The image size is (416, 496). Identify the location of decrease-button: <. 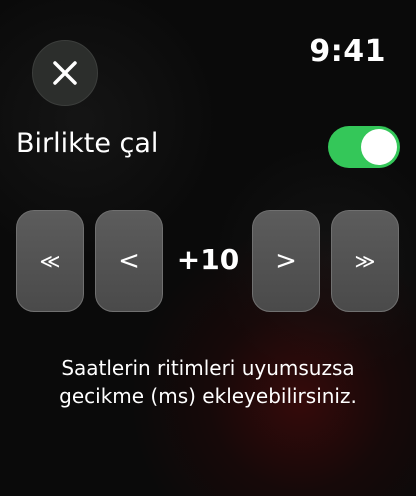
(129, 261).